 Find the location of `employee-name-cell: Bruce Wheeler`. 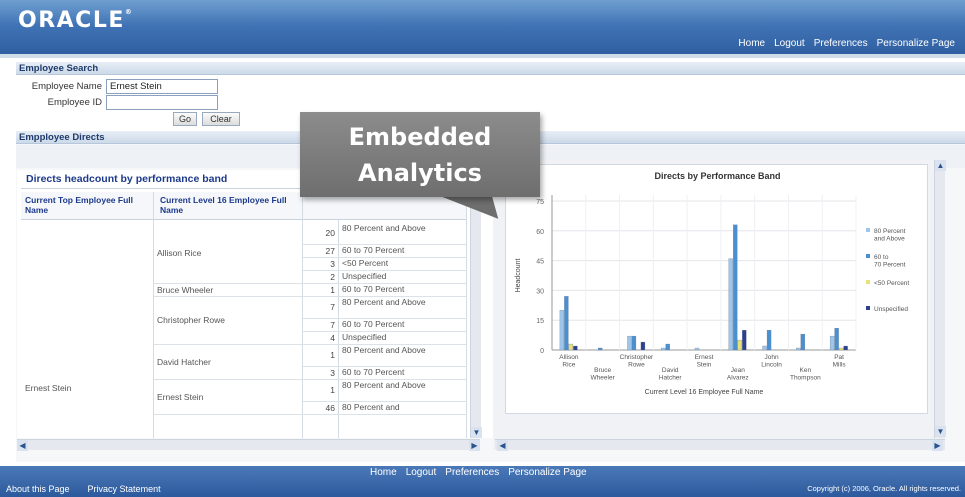

employee-name-cell: Bruce Wheeler is located at coordinates (185, 289).